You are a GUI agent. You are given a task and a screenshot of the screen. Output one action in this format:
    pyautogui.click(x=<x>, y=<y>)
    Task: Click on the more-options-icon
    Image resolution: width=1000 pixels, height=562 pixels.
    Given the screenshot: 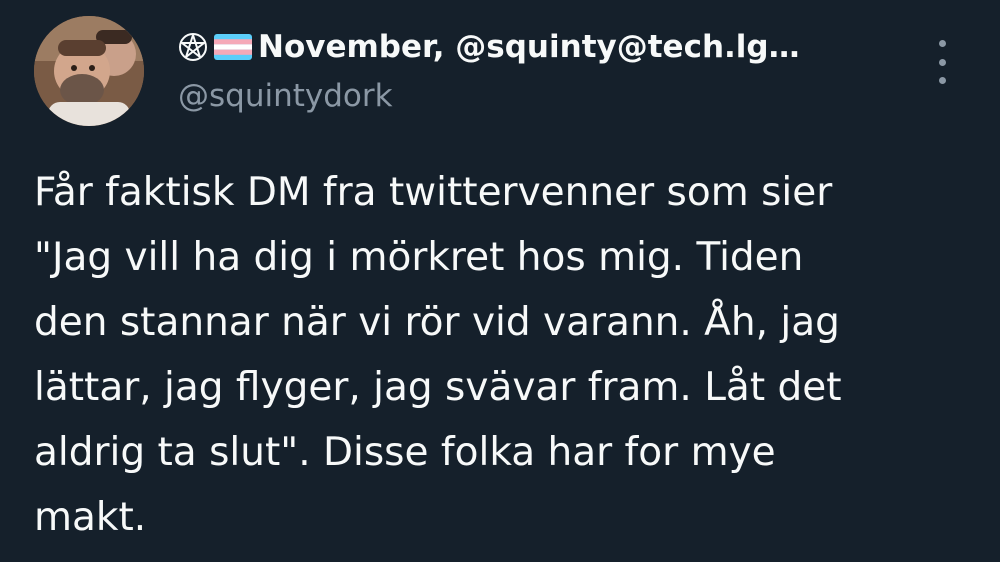 What is the action you would take?
    pyautogui.click(x=942, y=62)
    